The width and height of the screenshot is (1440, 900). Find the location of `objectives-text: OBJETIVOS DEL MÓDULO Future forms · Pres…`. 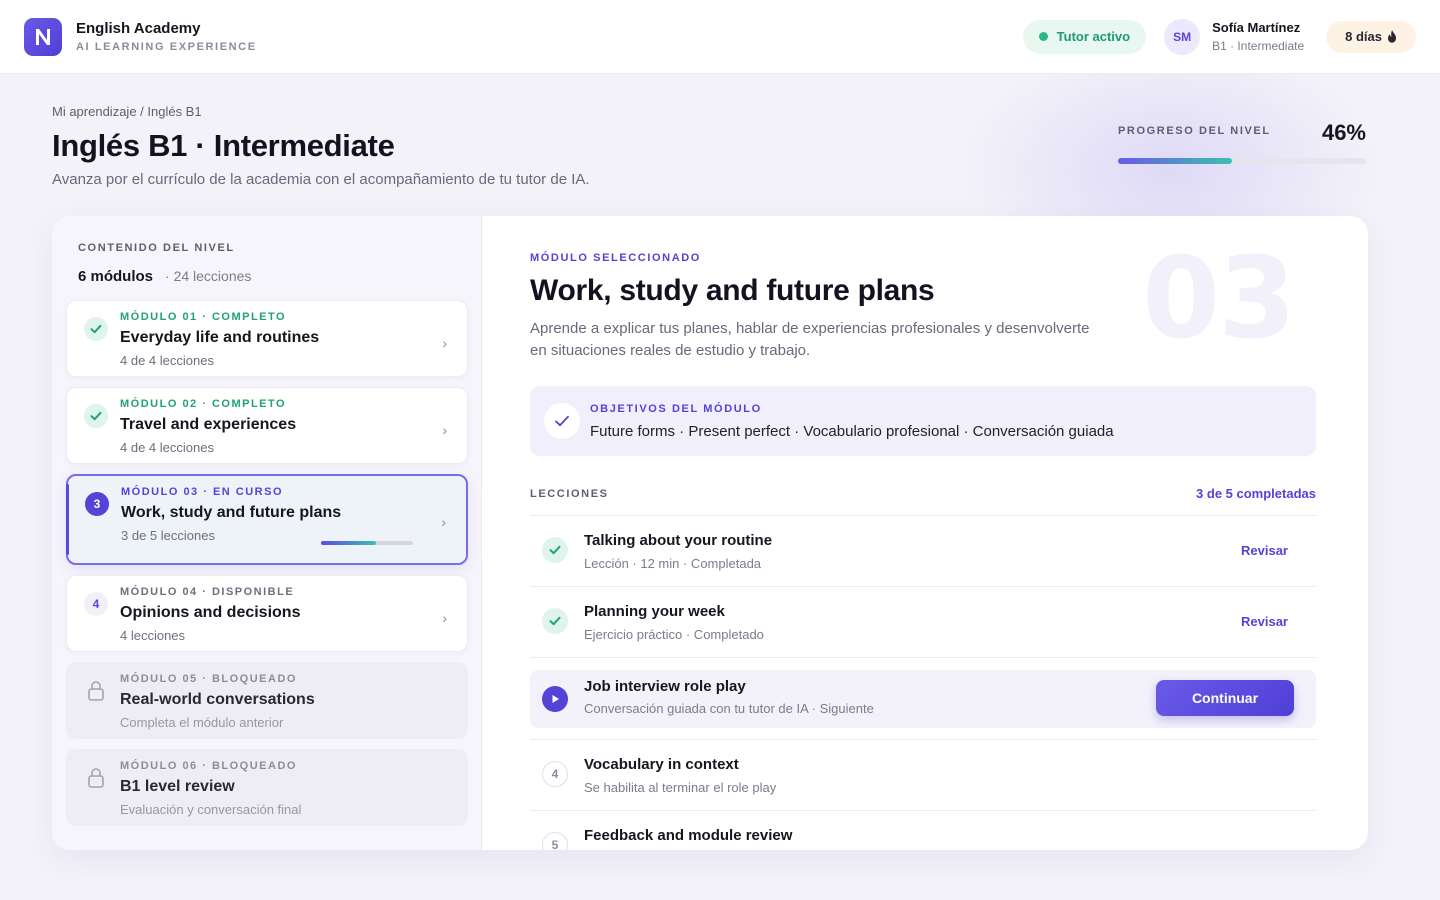

objectives-text: OBJETIVOS DEL MÓDULO Future forms · Pres… is located at coordinates (852, 421).